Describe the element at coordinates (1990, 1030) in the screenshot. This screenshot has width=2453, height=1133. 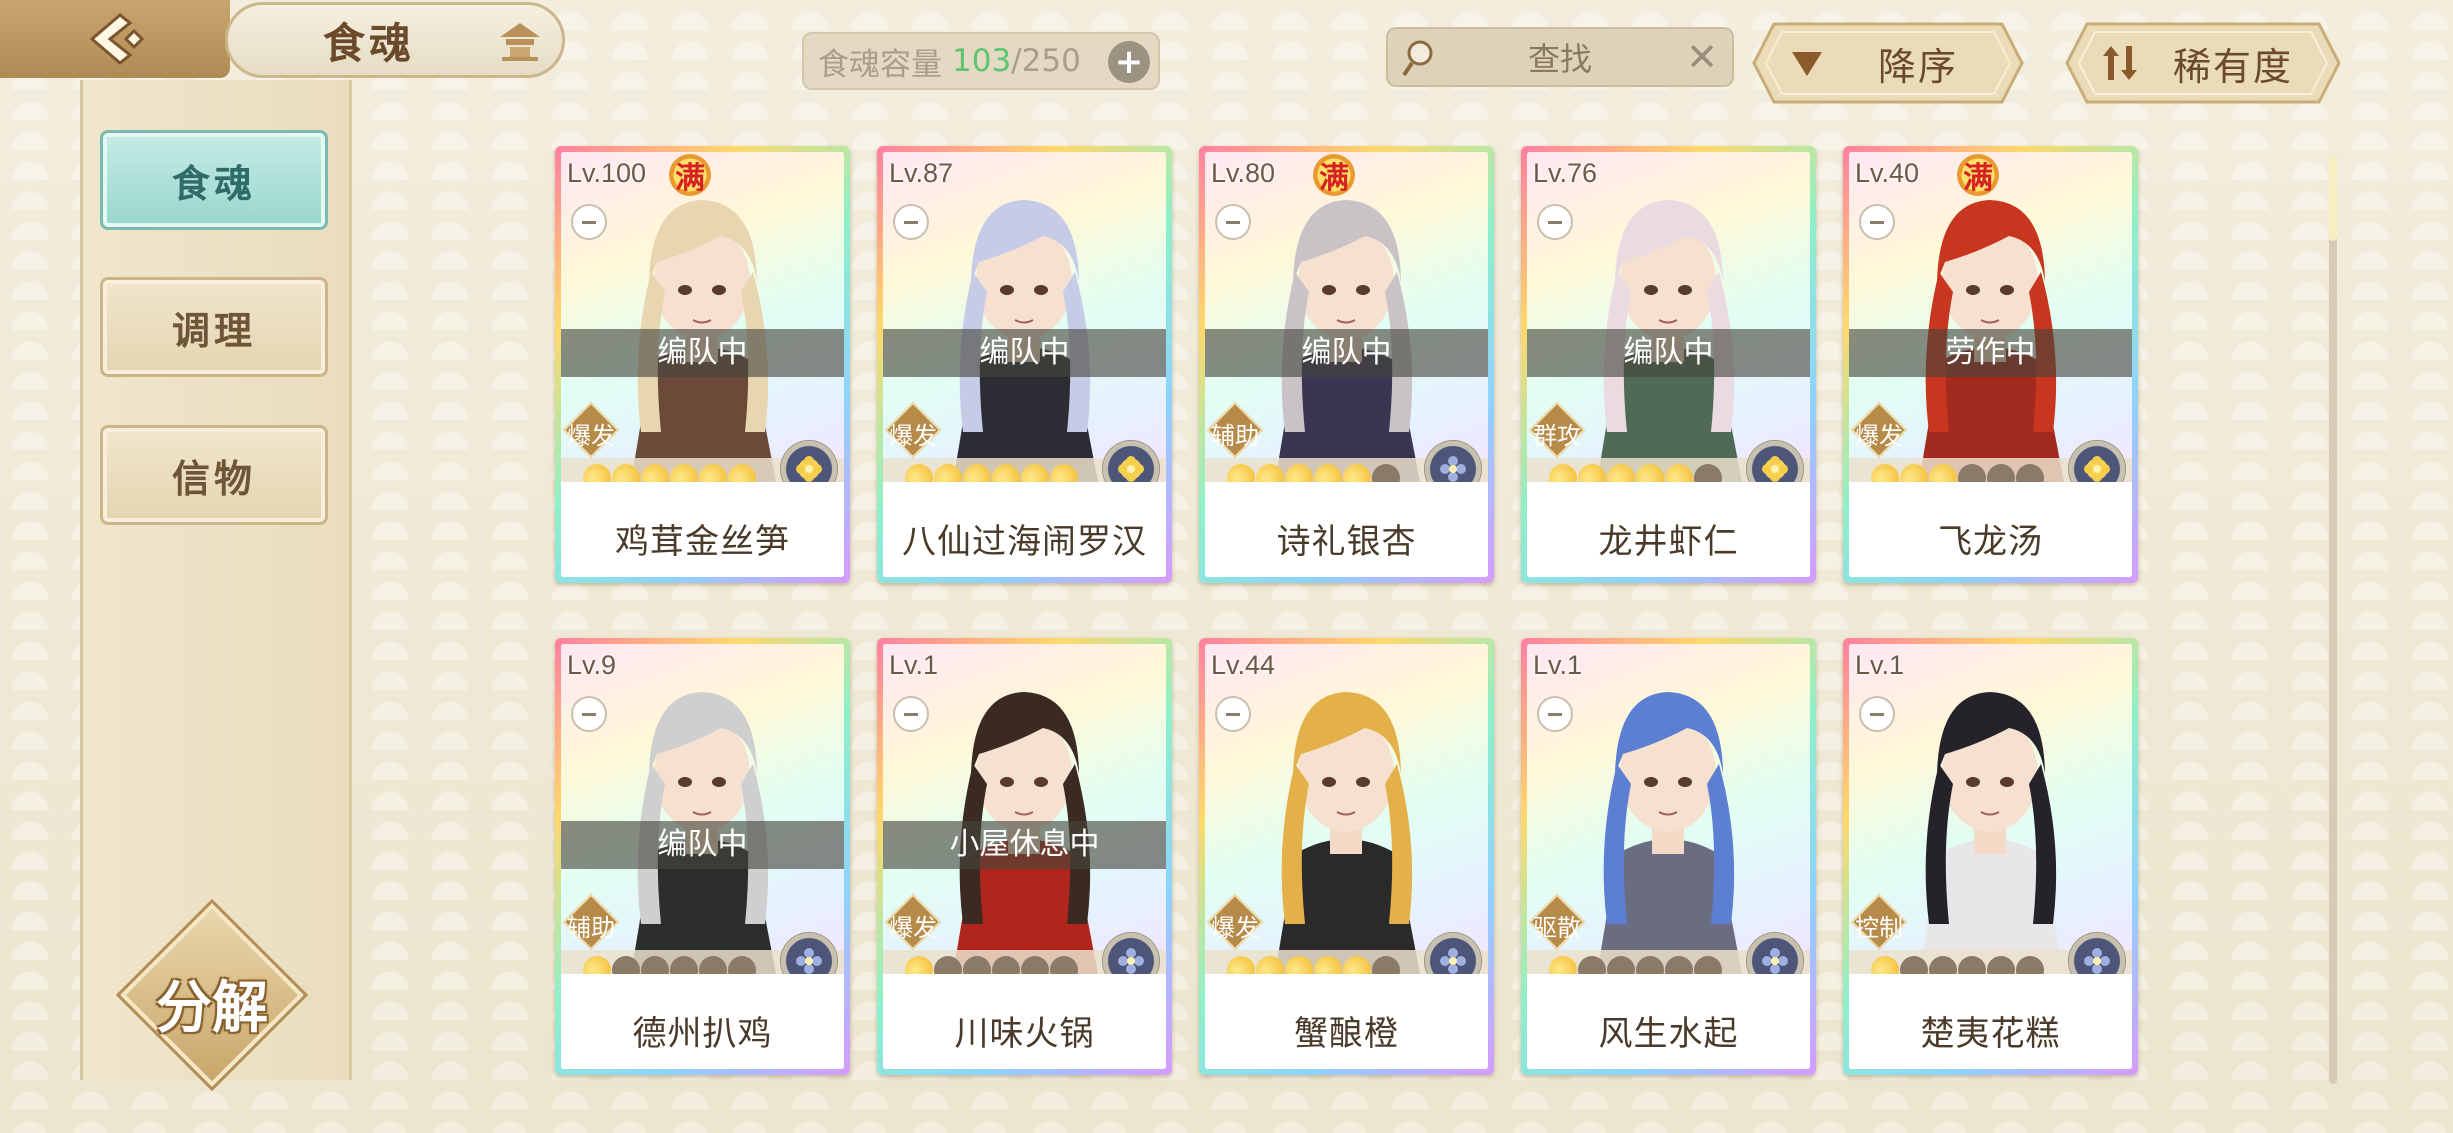
I see `food-soul-name: 楚夷花糕` at that location.